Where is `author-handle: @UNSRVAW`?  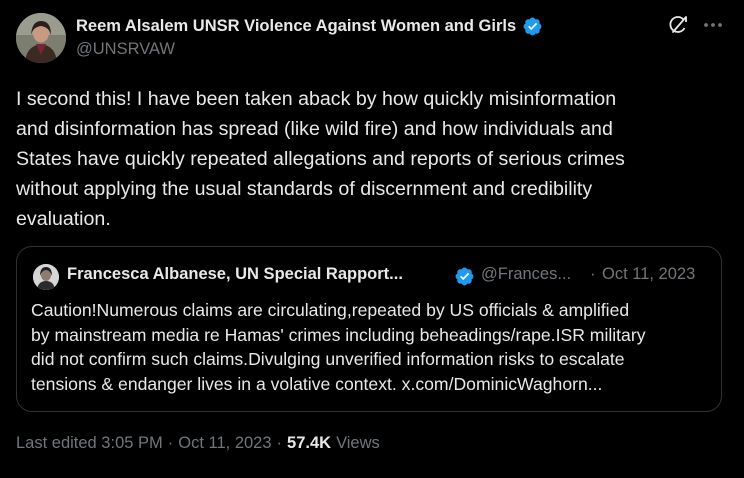 author-handle: @UNSRVAW is located at coordinates (125, 49).